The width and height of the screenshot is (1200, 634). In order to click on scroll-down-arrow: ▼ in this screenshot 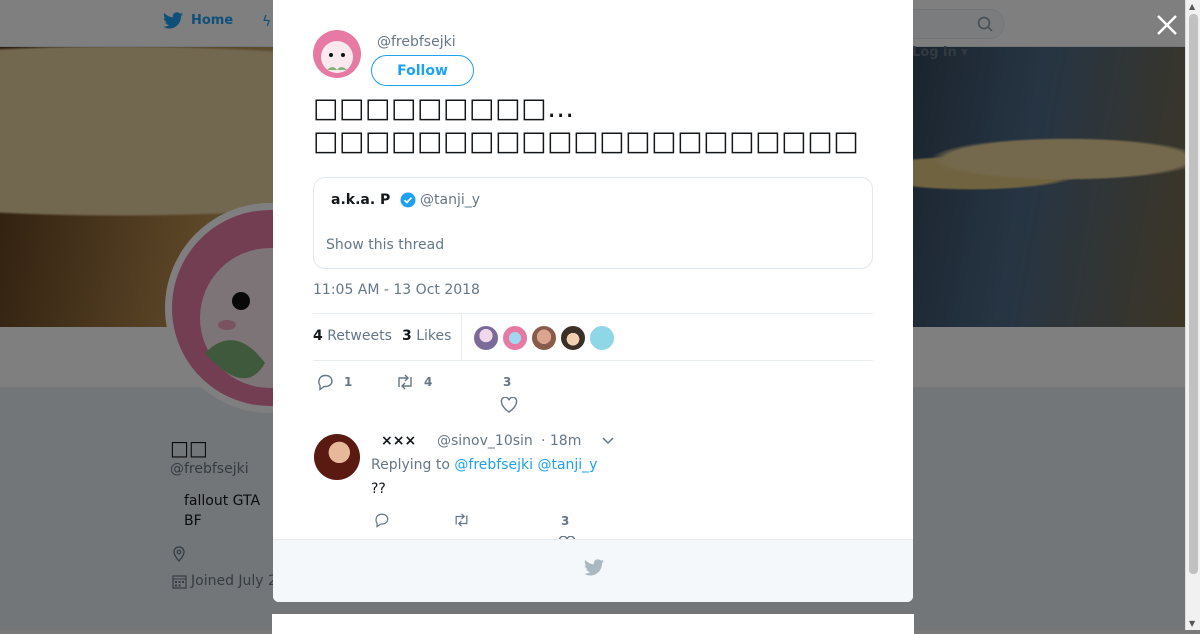, I will do `click(1192, 623)`.